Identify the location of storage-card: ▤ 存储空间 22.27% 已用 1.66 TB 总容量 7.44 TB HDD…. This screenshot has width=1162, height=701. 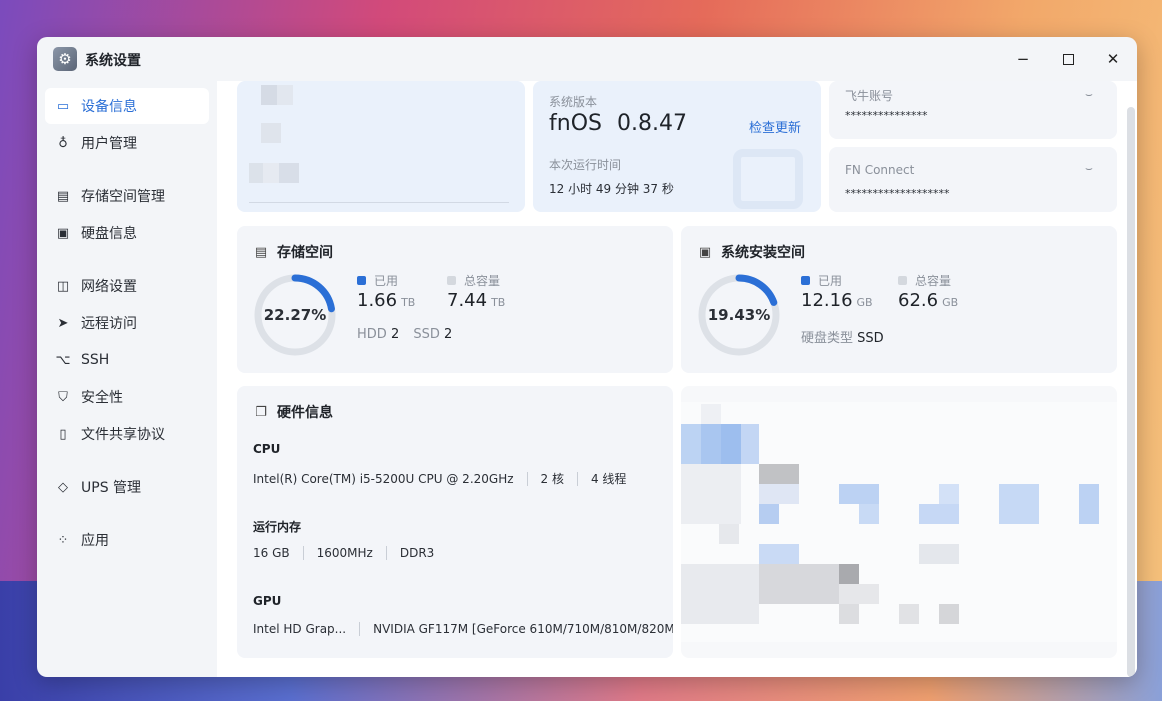
(455, 299).